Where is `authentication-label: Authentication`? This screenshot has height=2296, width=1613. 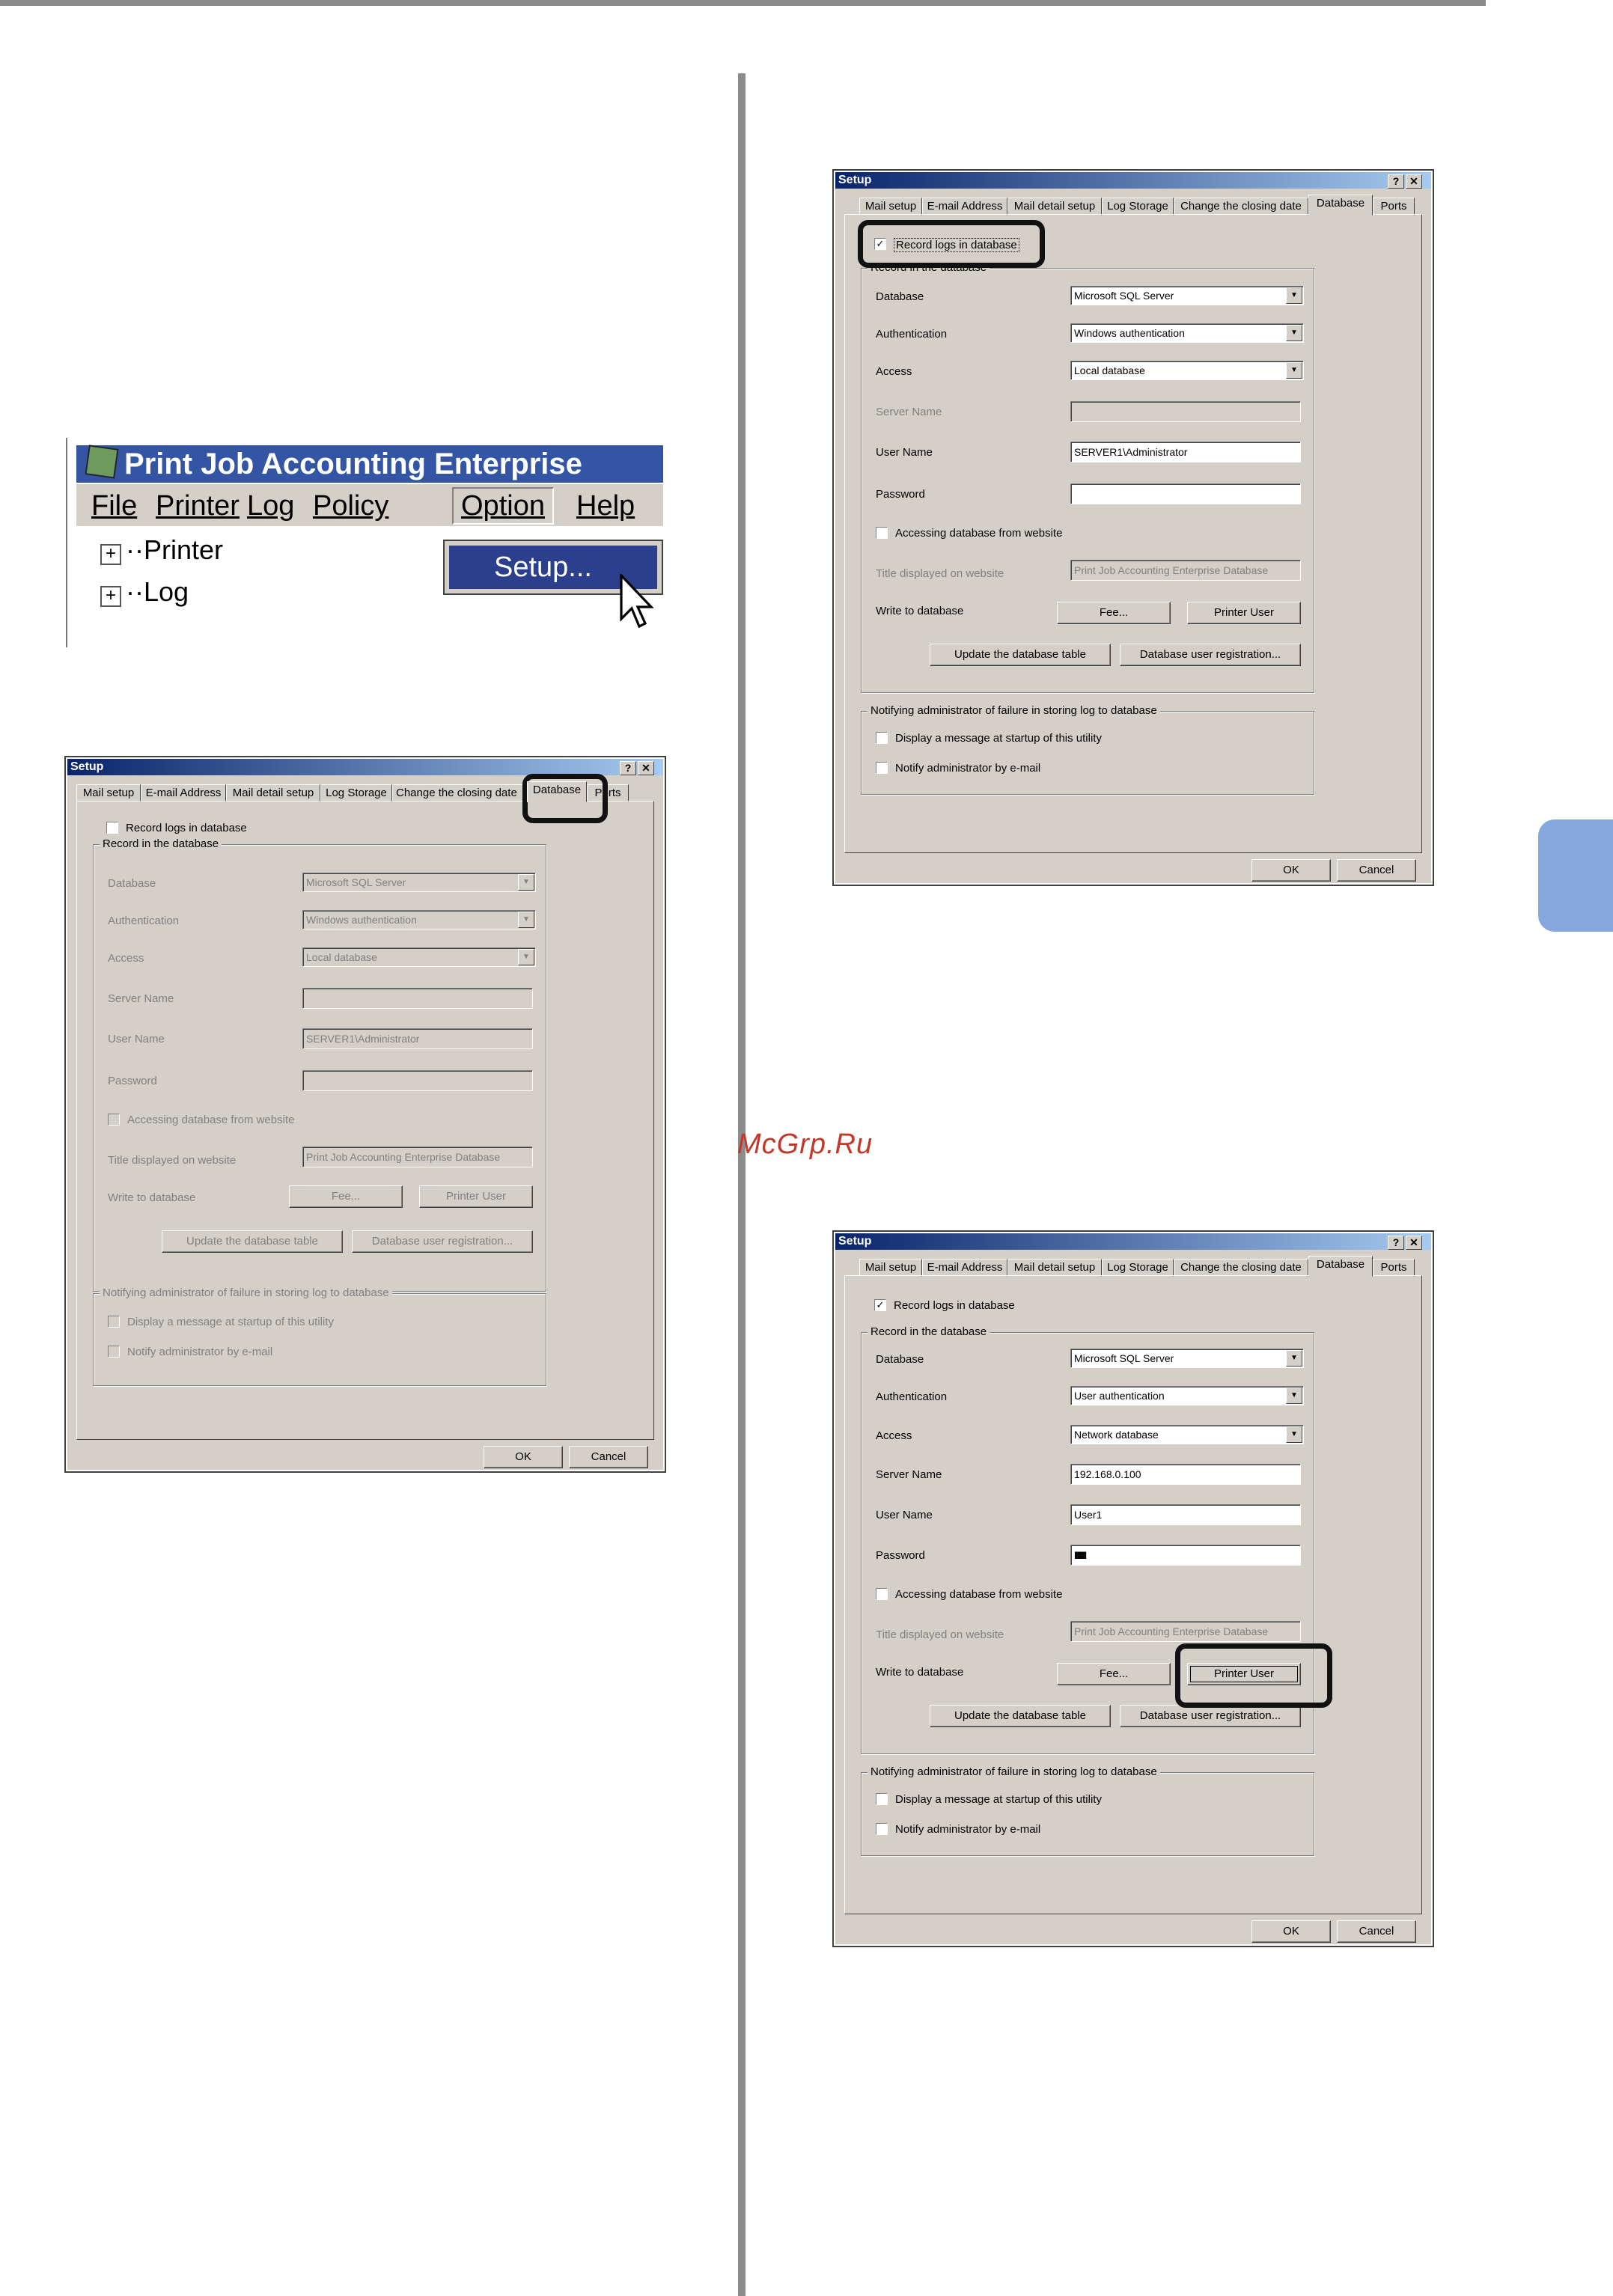
authentication-label: Authentication is located at coordinates (912, 334).